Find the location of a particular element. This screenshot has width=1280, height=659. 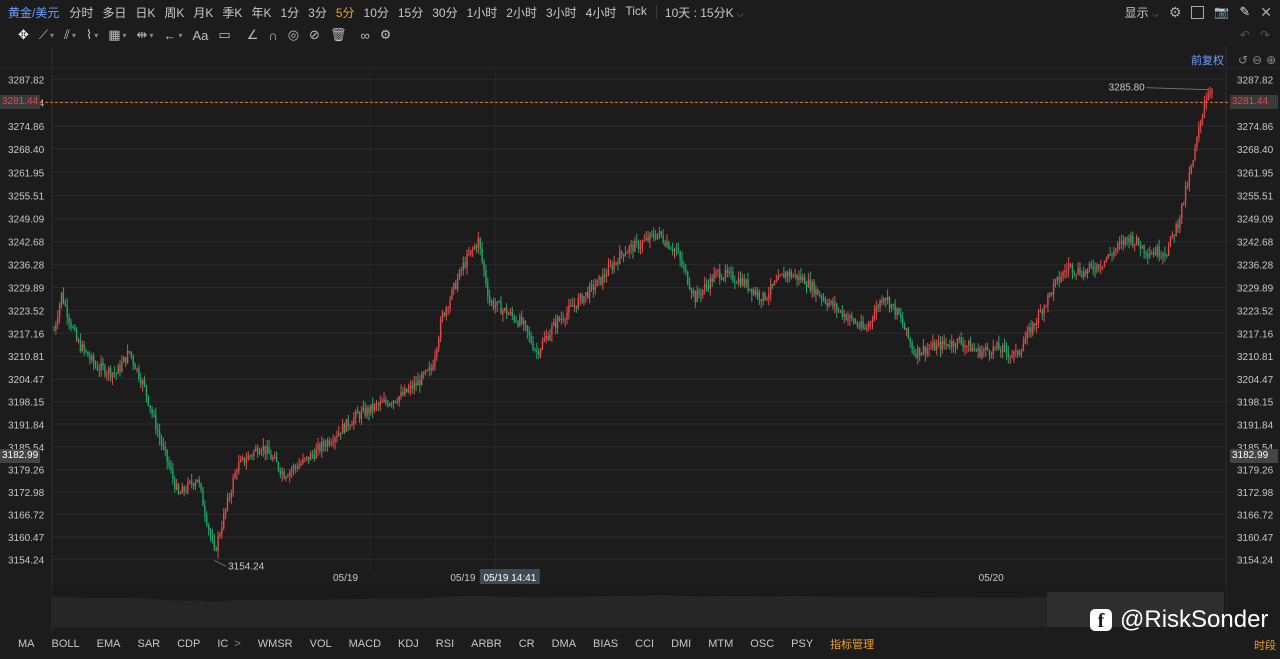

move-icon: ✥ is located at coordinates (23, 35).